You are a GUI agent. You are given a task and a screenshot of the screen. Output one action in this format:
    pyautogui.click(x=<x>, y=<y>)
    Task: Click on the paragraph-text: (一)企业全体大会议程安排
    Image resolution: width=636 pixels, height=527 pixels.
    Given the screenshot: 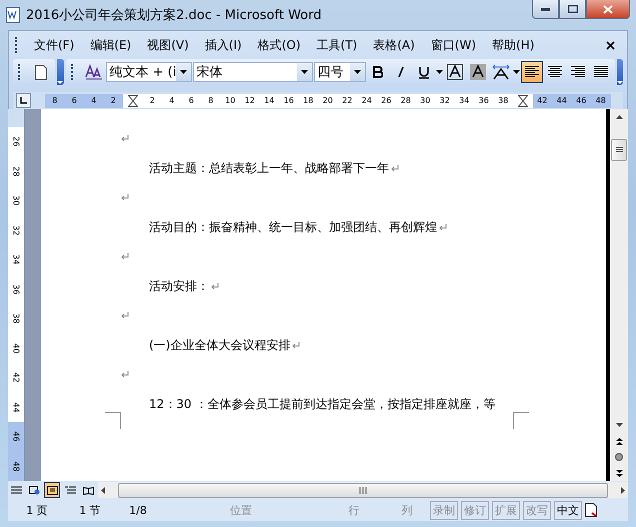 What is the action you would take?
    pyautogui.click(x=219, y=345)
    